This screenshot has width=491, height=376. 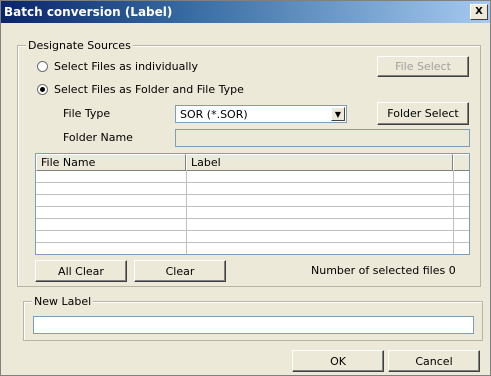 I want to click on column-header-file-name: File Name, so click(x=111, y=162).